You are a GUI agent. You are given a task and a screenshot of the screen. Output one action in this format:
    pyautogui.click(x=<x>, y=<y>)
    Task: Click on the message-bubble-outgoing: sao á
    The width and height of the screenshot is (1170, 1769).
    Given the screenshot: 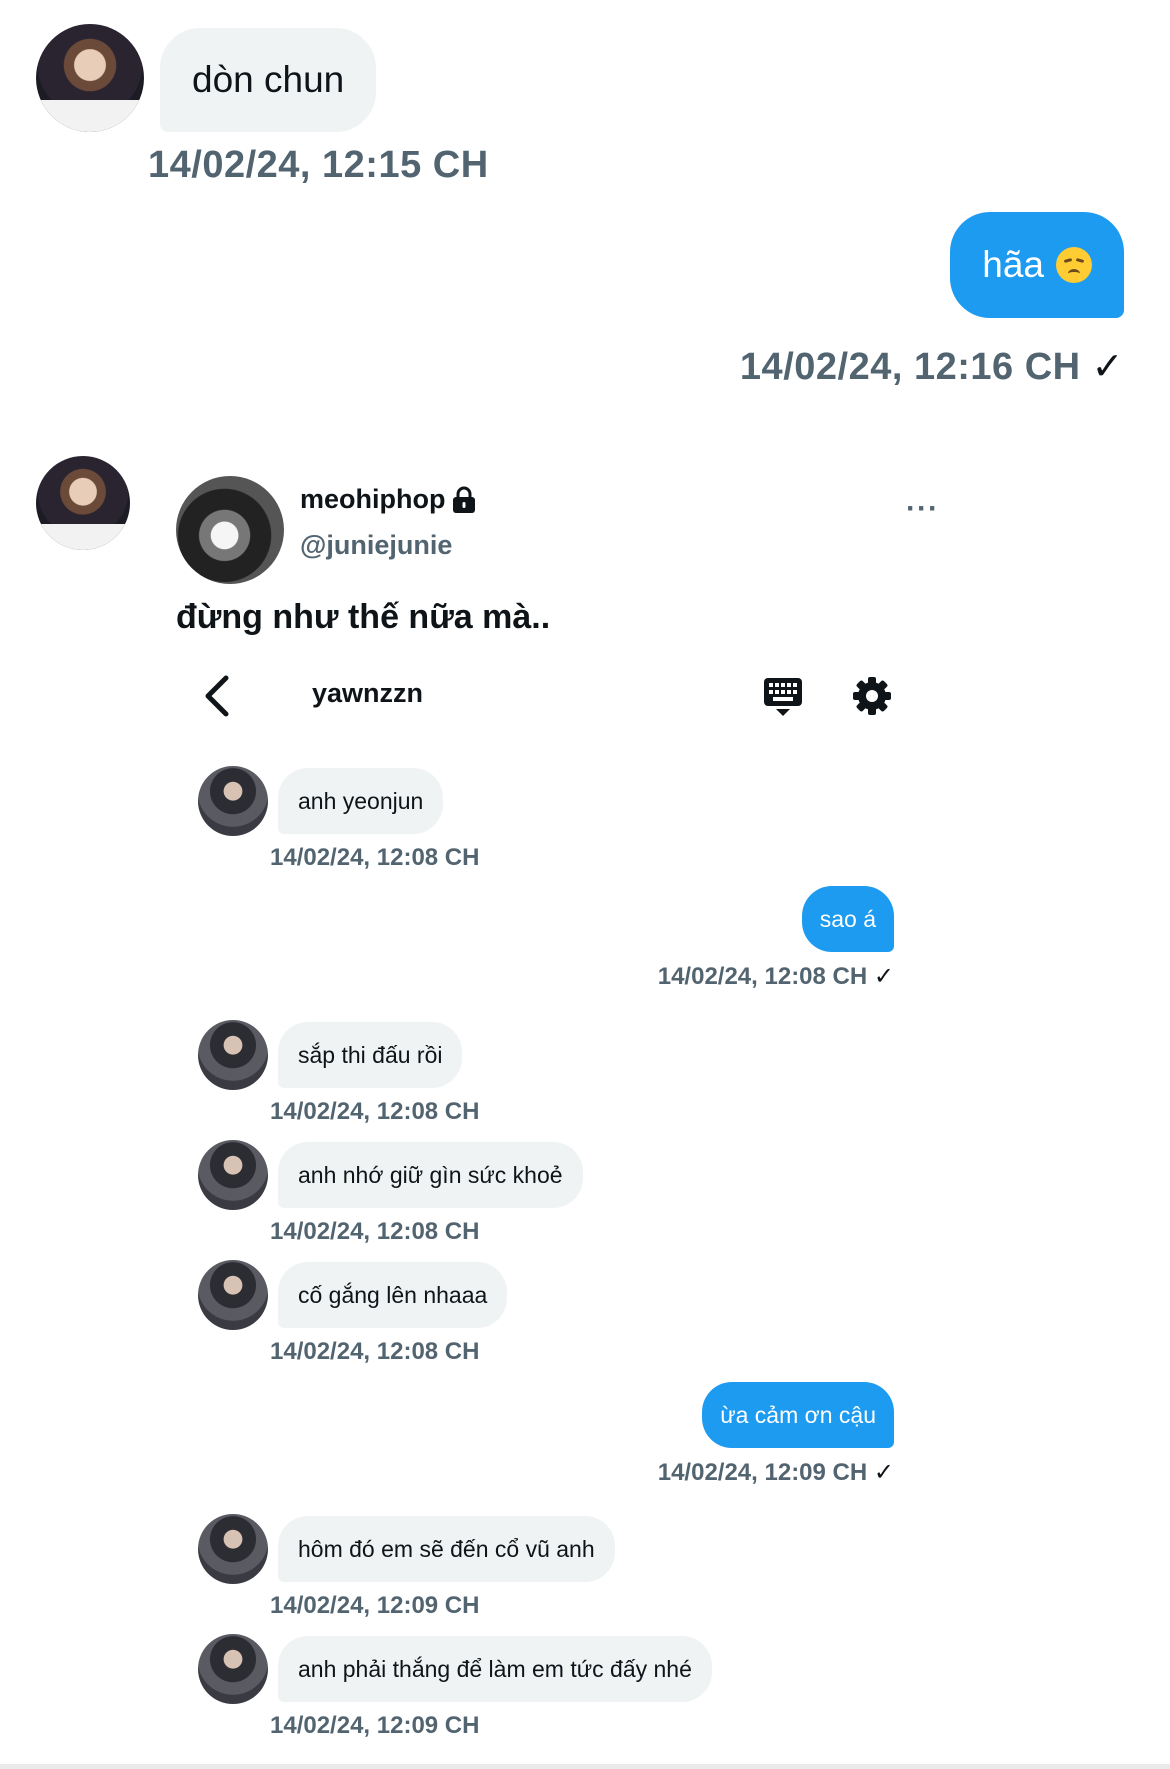 What is the action you would take?
    pyautogui.click(x=847, y=919)
    